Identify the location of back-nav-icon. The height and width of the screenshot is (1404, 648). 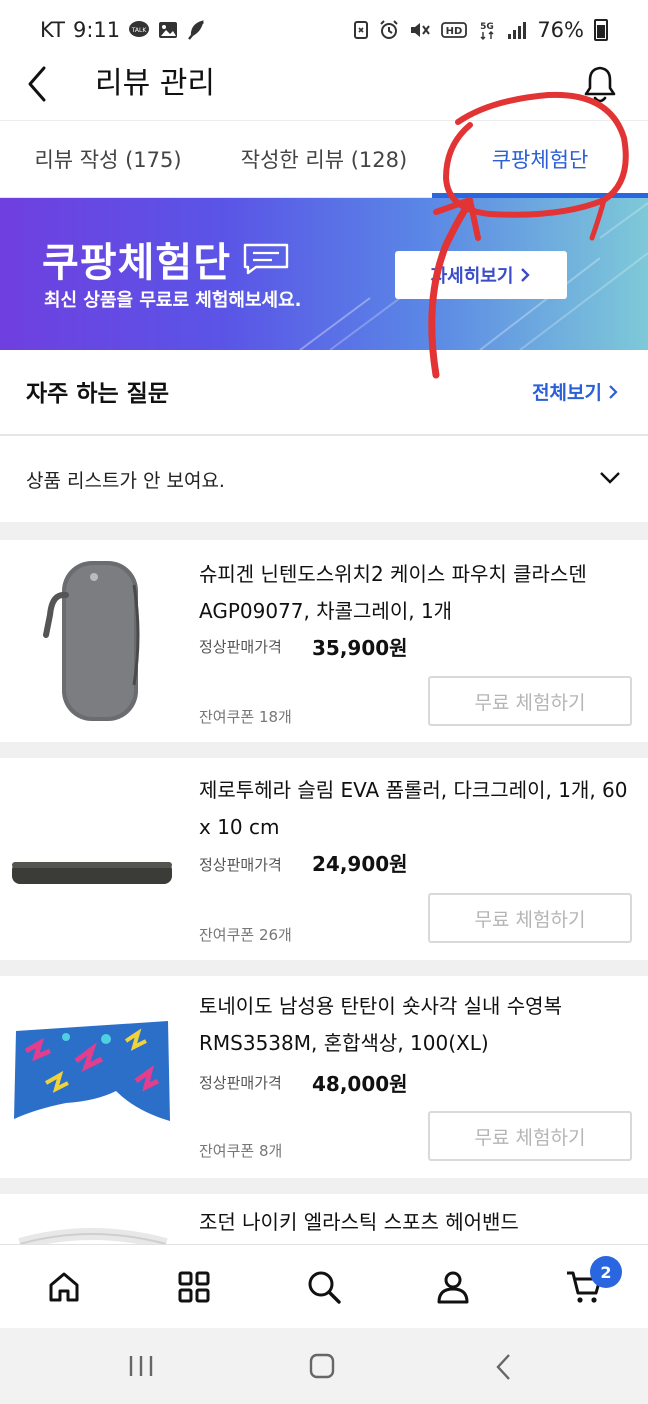
(504, 1367).